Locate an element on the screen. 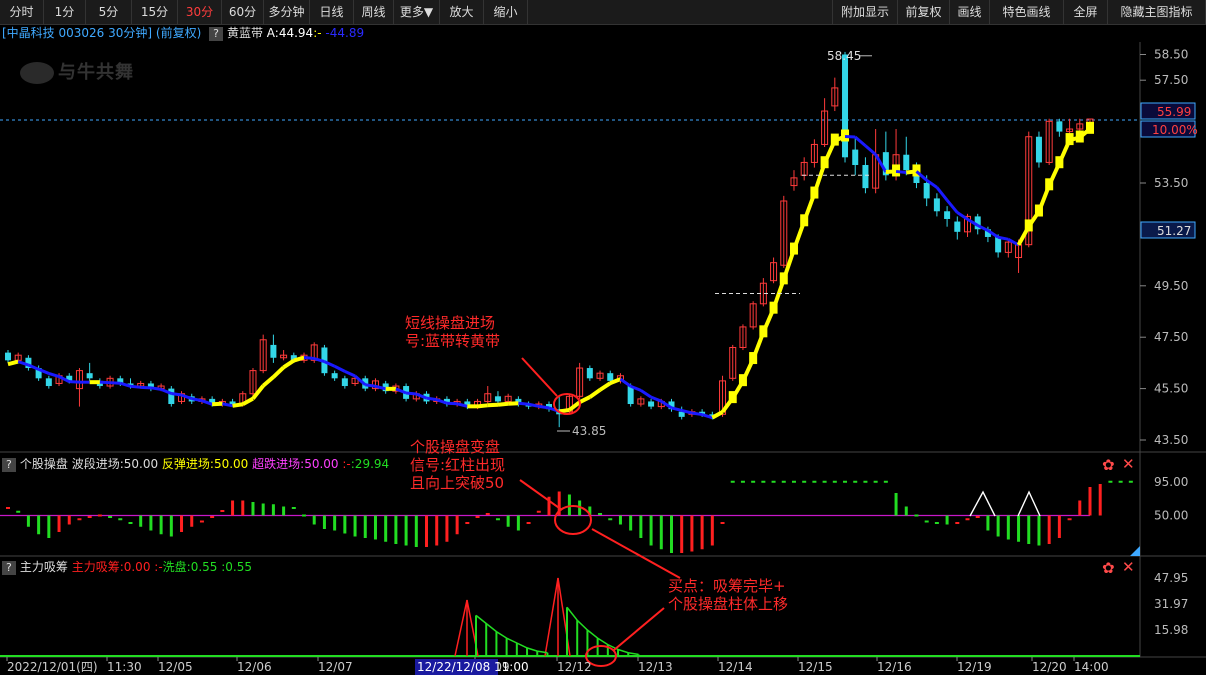 The width and height of the screenshot is (1206, 675). watermark-logo: 与牛共舞 is located at coordinates (77, 71).